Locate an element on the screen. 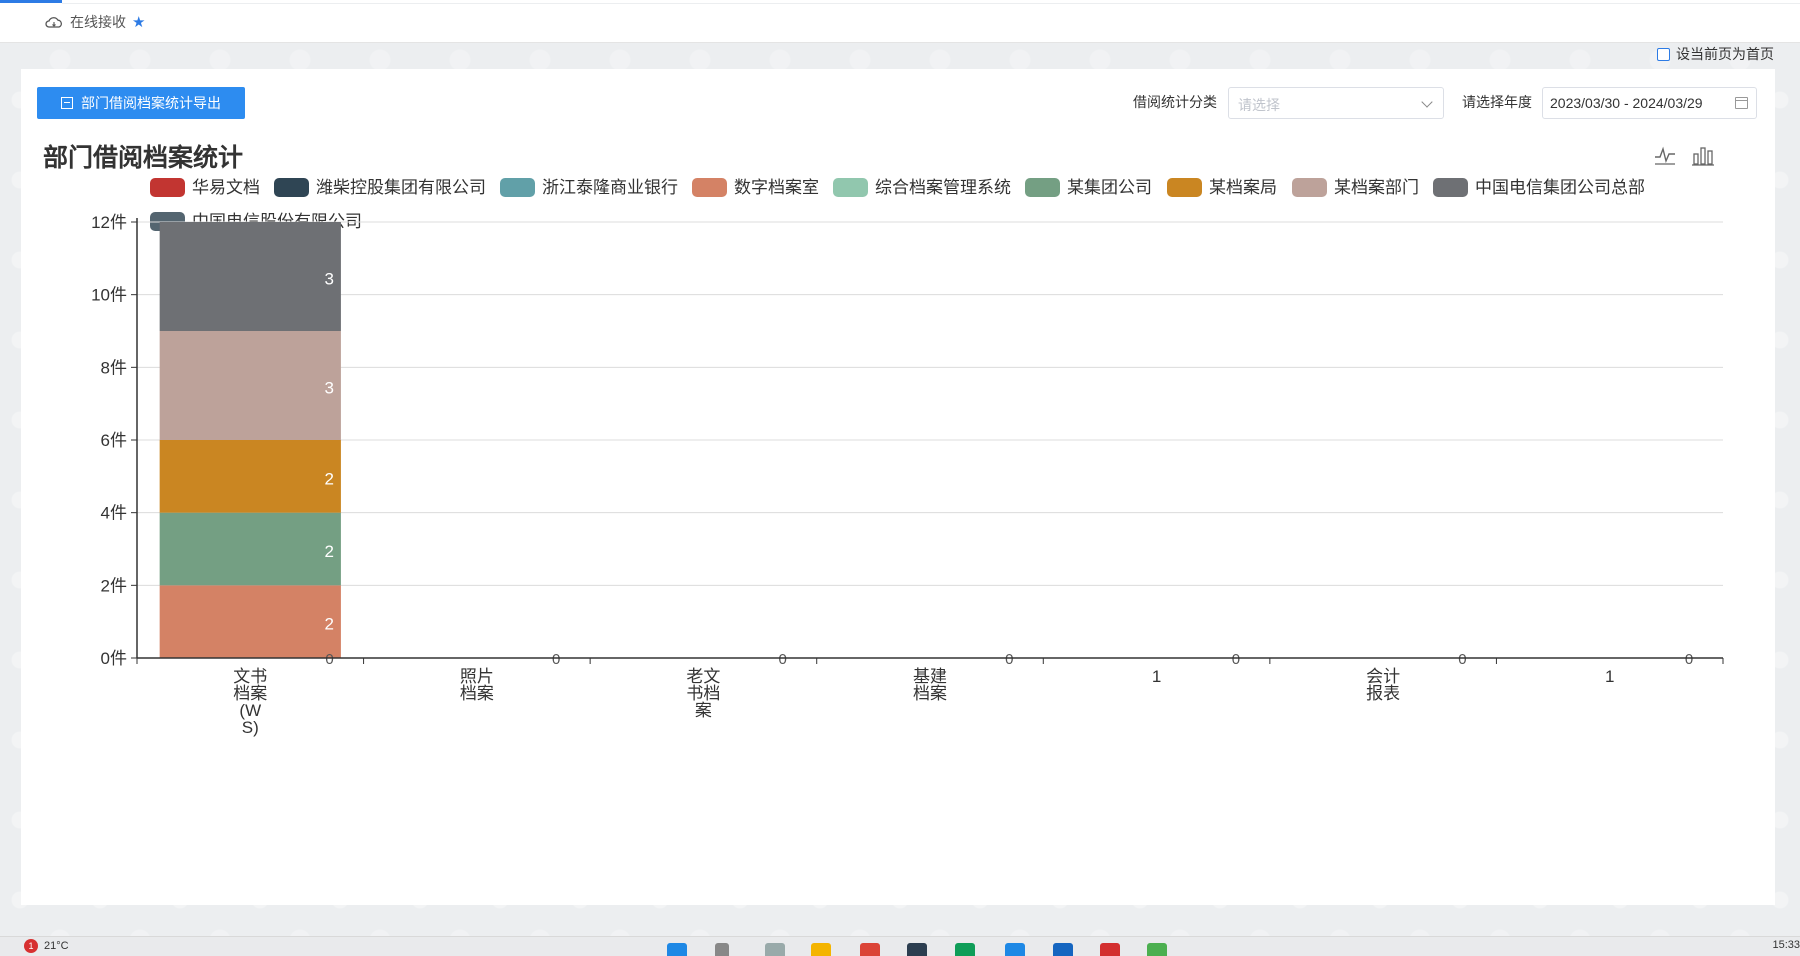  x-tick-label-line: 报表 is located at coordinates (1383, 693).